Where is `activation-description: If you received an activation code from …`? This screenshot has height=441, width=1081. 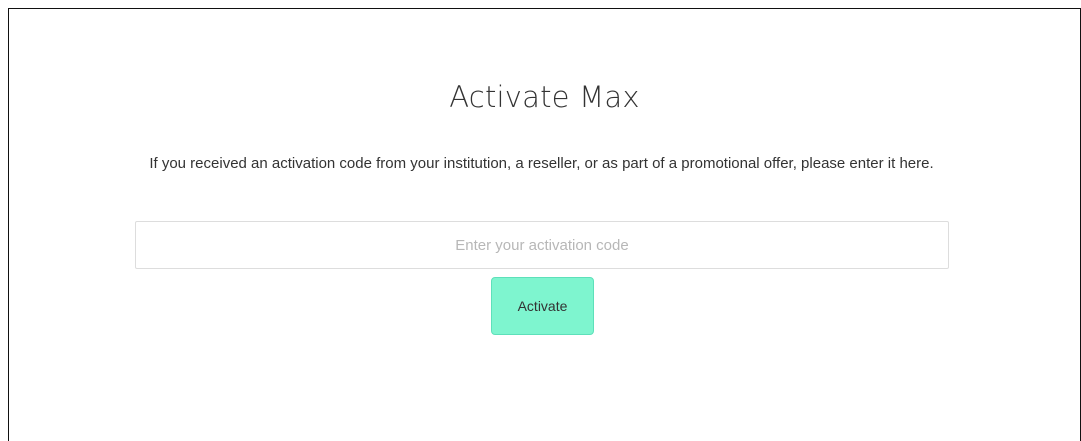 activation-description: If you received an activation code from … is located at coordinates (541, 163).